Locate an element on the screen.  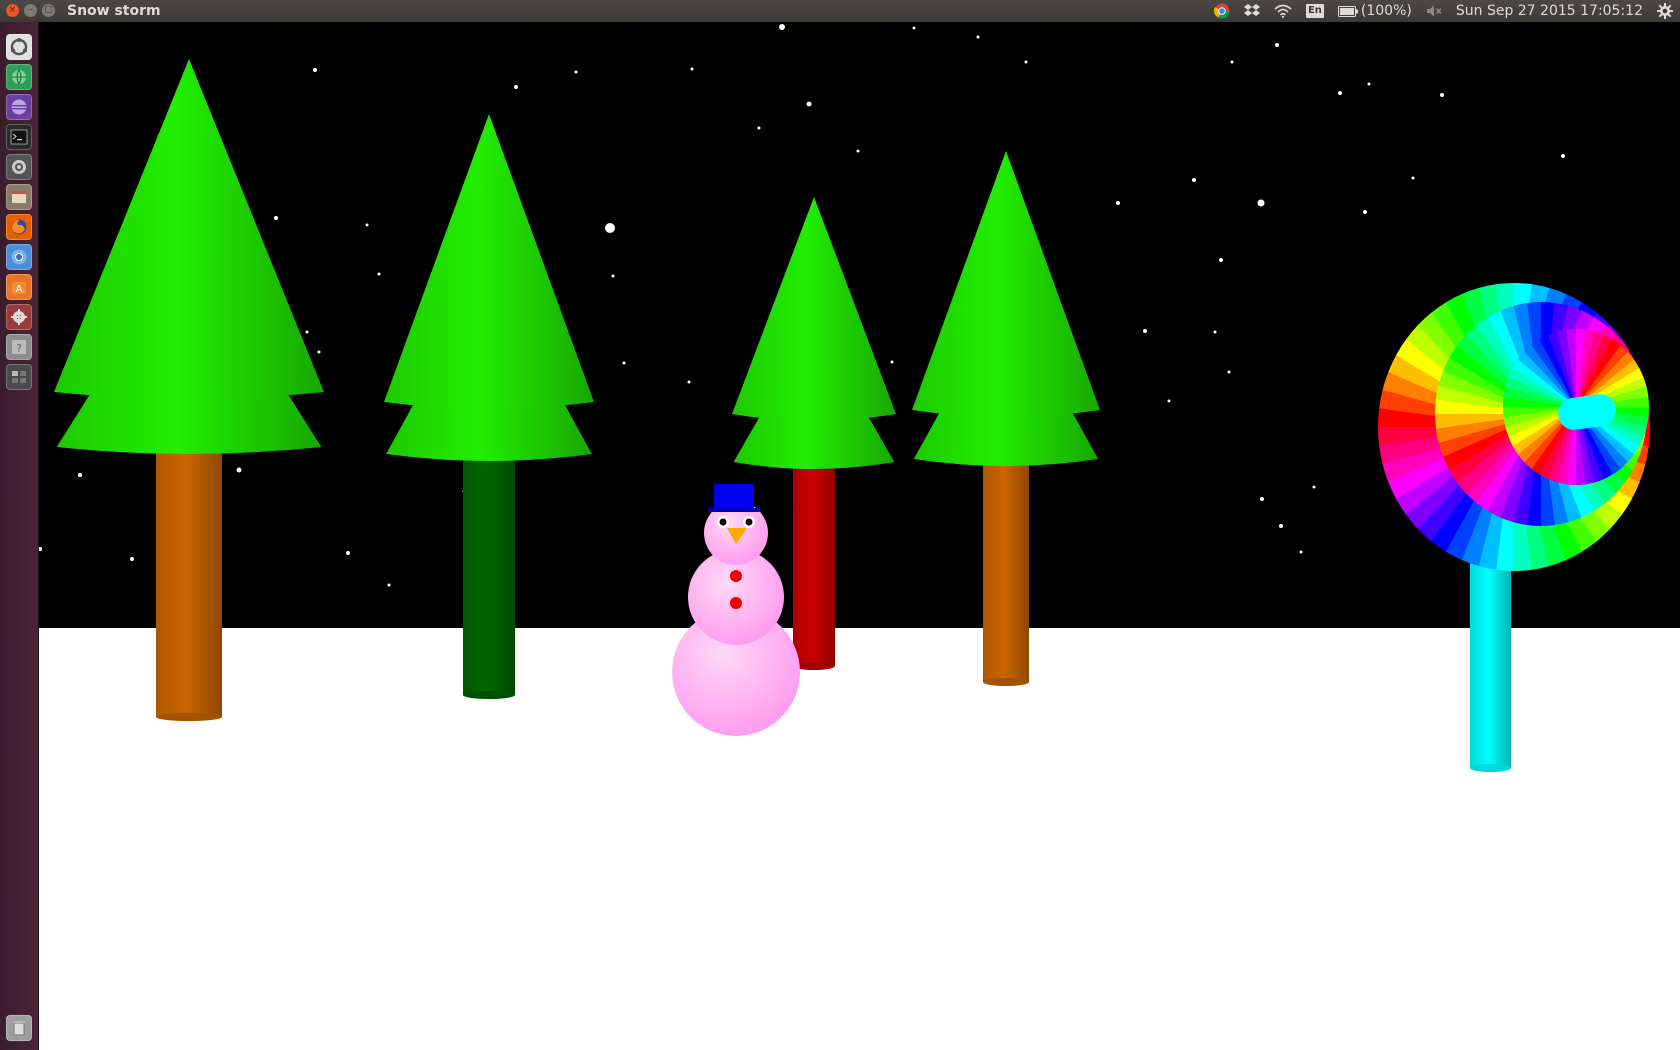
launcher-item-firefox is located at coordinates (19, 227).